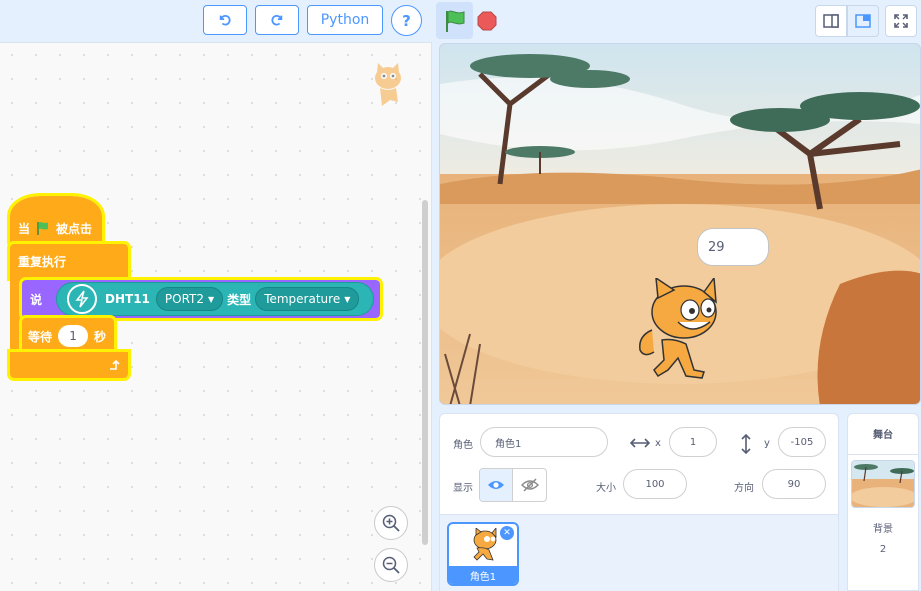 This screenshot has width=921, height=591. I want to click on small-stage-button, so click(831, 21).